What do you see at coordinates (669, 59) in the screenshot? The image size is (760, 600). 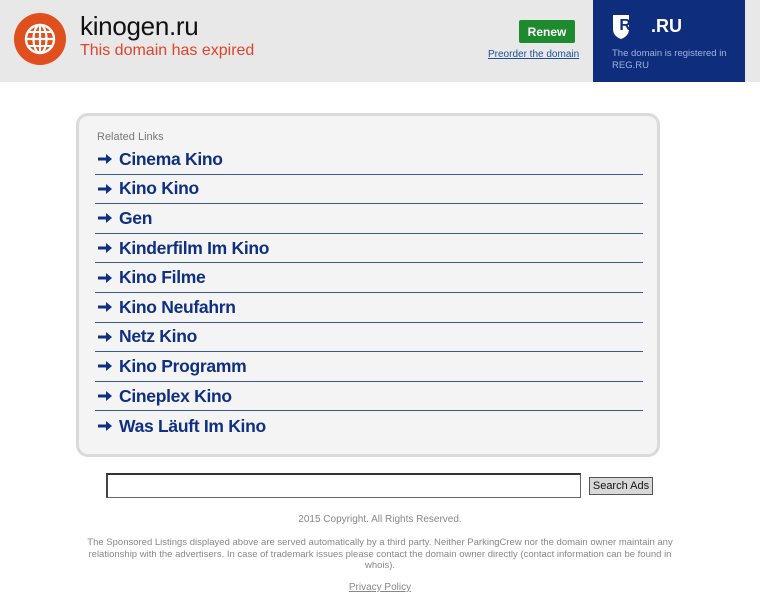 I see `registrar-note: The domain is registered in REG.RU` at bounding box center [669, 59].